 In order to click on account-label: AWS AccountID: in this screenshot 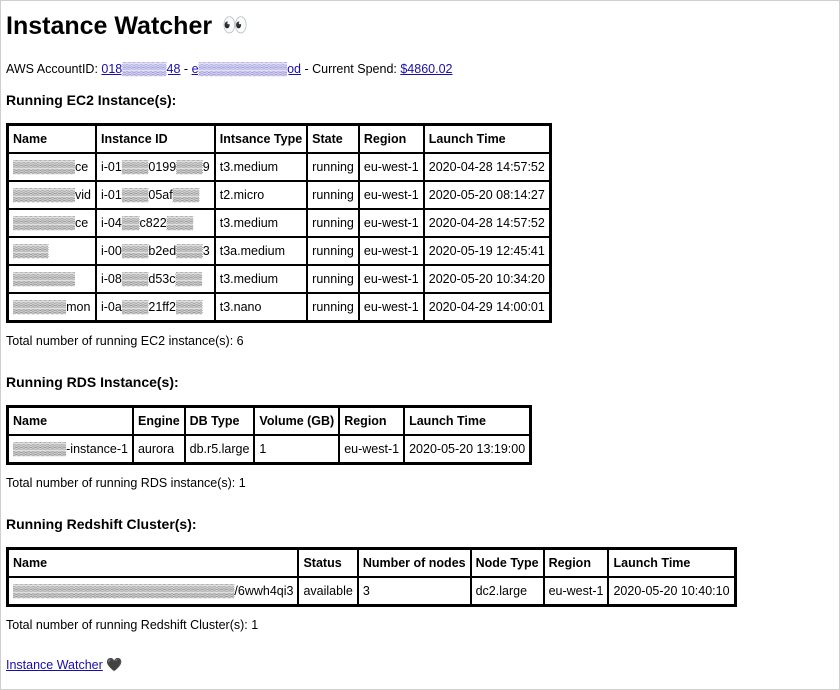, I will do `click(54, 69)`.